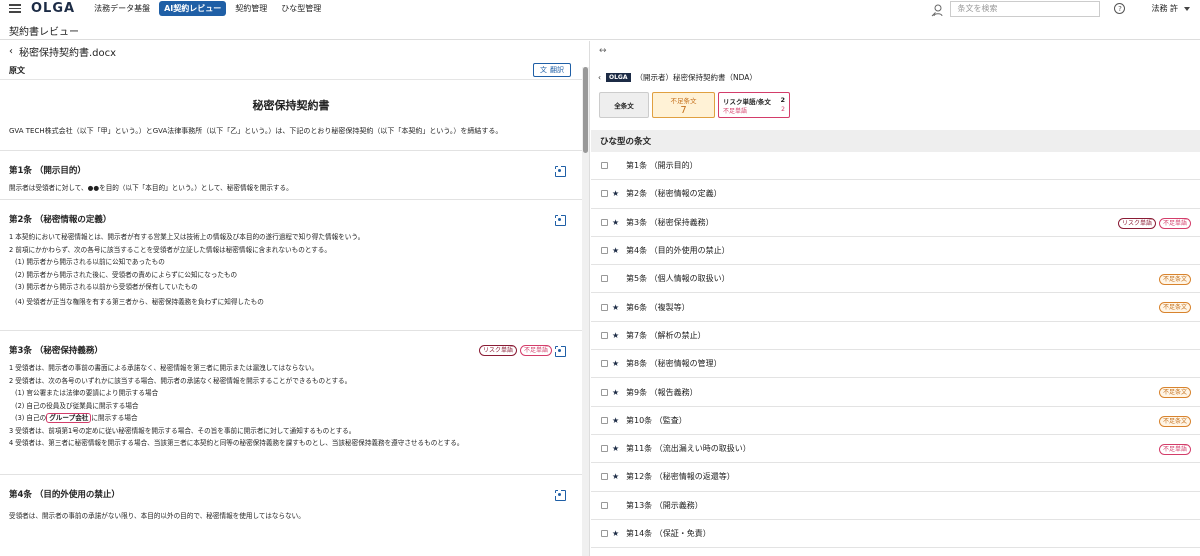 This screenshot has width=1200, height=556. I want to click on filter-tabs: 全条文 不足条文 7 リスク単語/条文 2 不足単語 2, so click(694, 105).